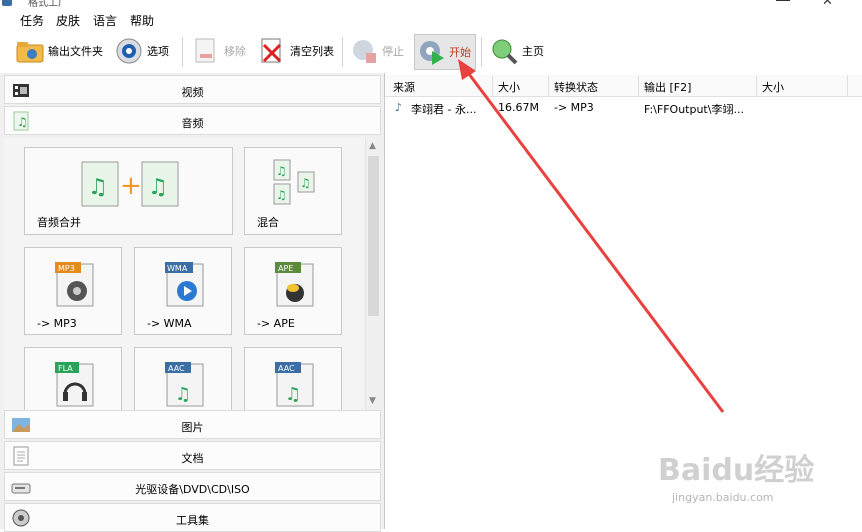 The width and height of the screenshot is (862, 532). What do you see at coordinates (504, 51) in the screenshot?
I see `globe-search-icon` at bounding box center [504, 51].